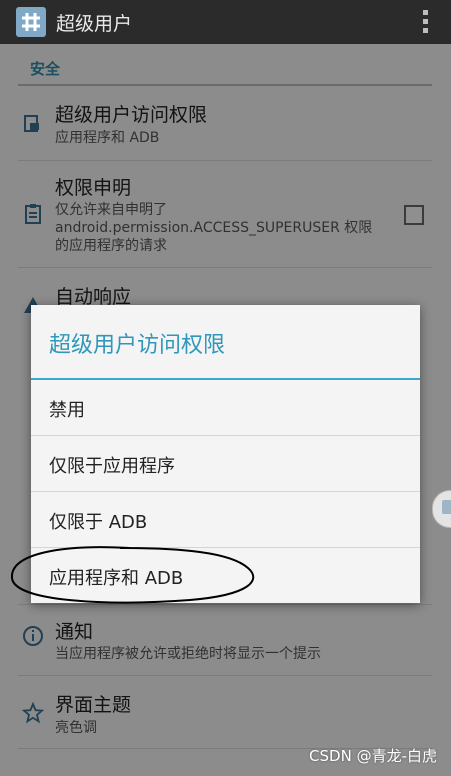 The width and height of the screenshot is (451, 776). Describe the element at coordinates (137, 345) in the screenshot. I see `dialog-title: 超级用户访问权限` at that location.